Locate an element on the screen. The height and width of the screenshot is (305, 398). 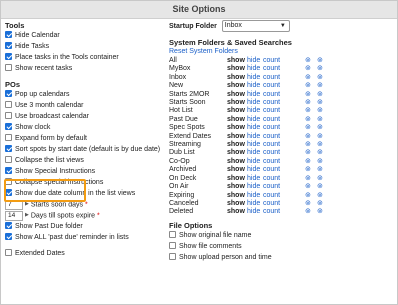
option-place-tasks-in-the-tools-container: Place tasks in the Tools container is located at coordinates (84, 57).